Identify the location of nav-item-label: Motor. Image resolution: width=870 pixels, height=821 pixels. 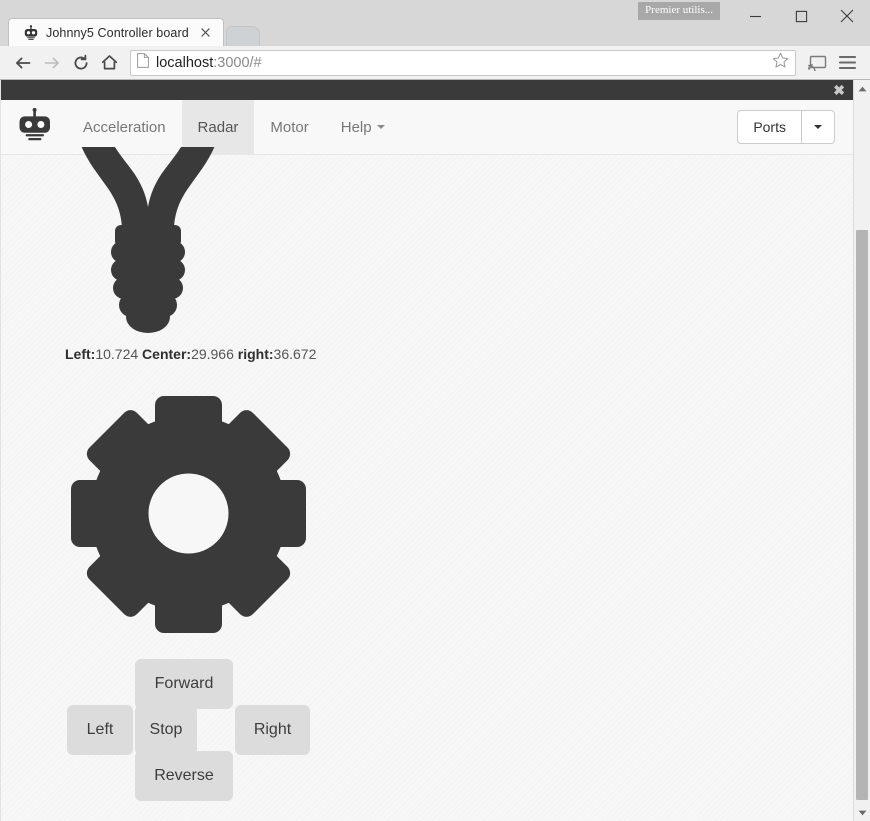
(289, 127).